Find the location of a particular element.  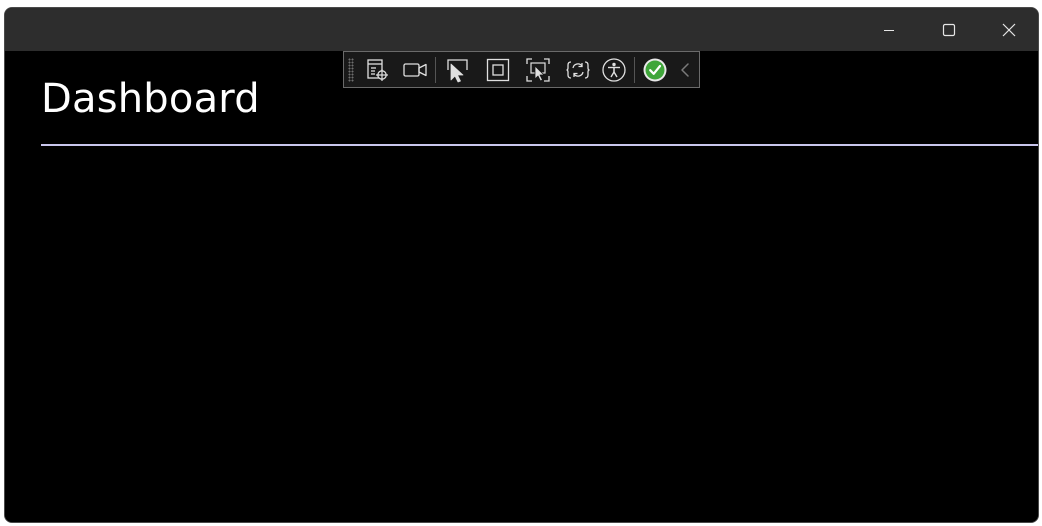

checkmark-status-icon is located at coordinates (655, 70).